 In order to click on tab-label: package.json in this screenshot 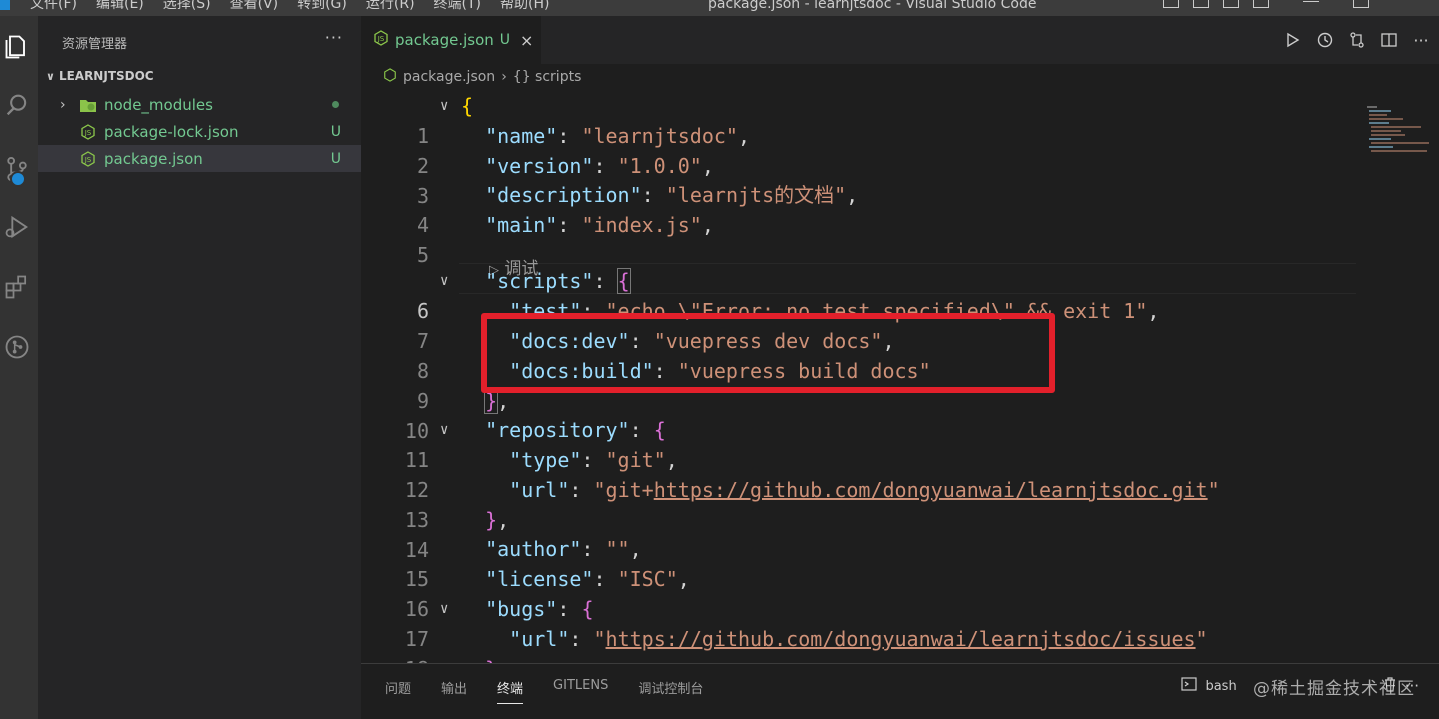, I will do `click(444, 40)`.